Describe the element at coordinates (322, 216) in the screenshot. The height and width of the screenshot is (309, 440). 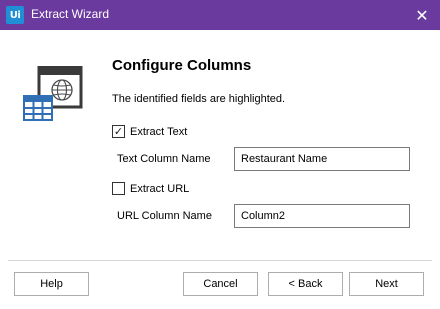
I see `url-column-name-input: Column2` at that location.